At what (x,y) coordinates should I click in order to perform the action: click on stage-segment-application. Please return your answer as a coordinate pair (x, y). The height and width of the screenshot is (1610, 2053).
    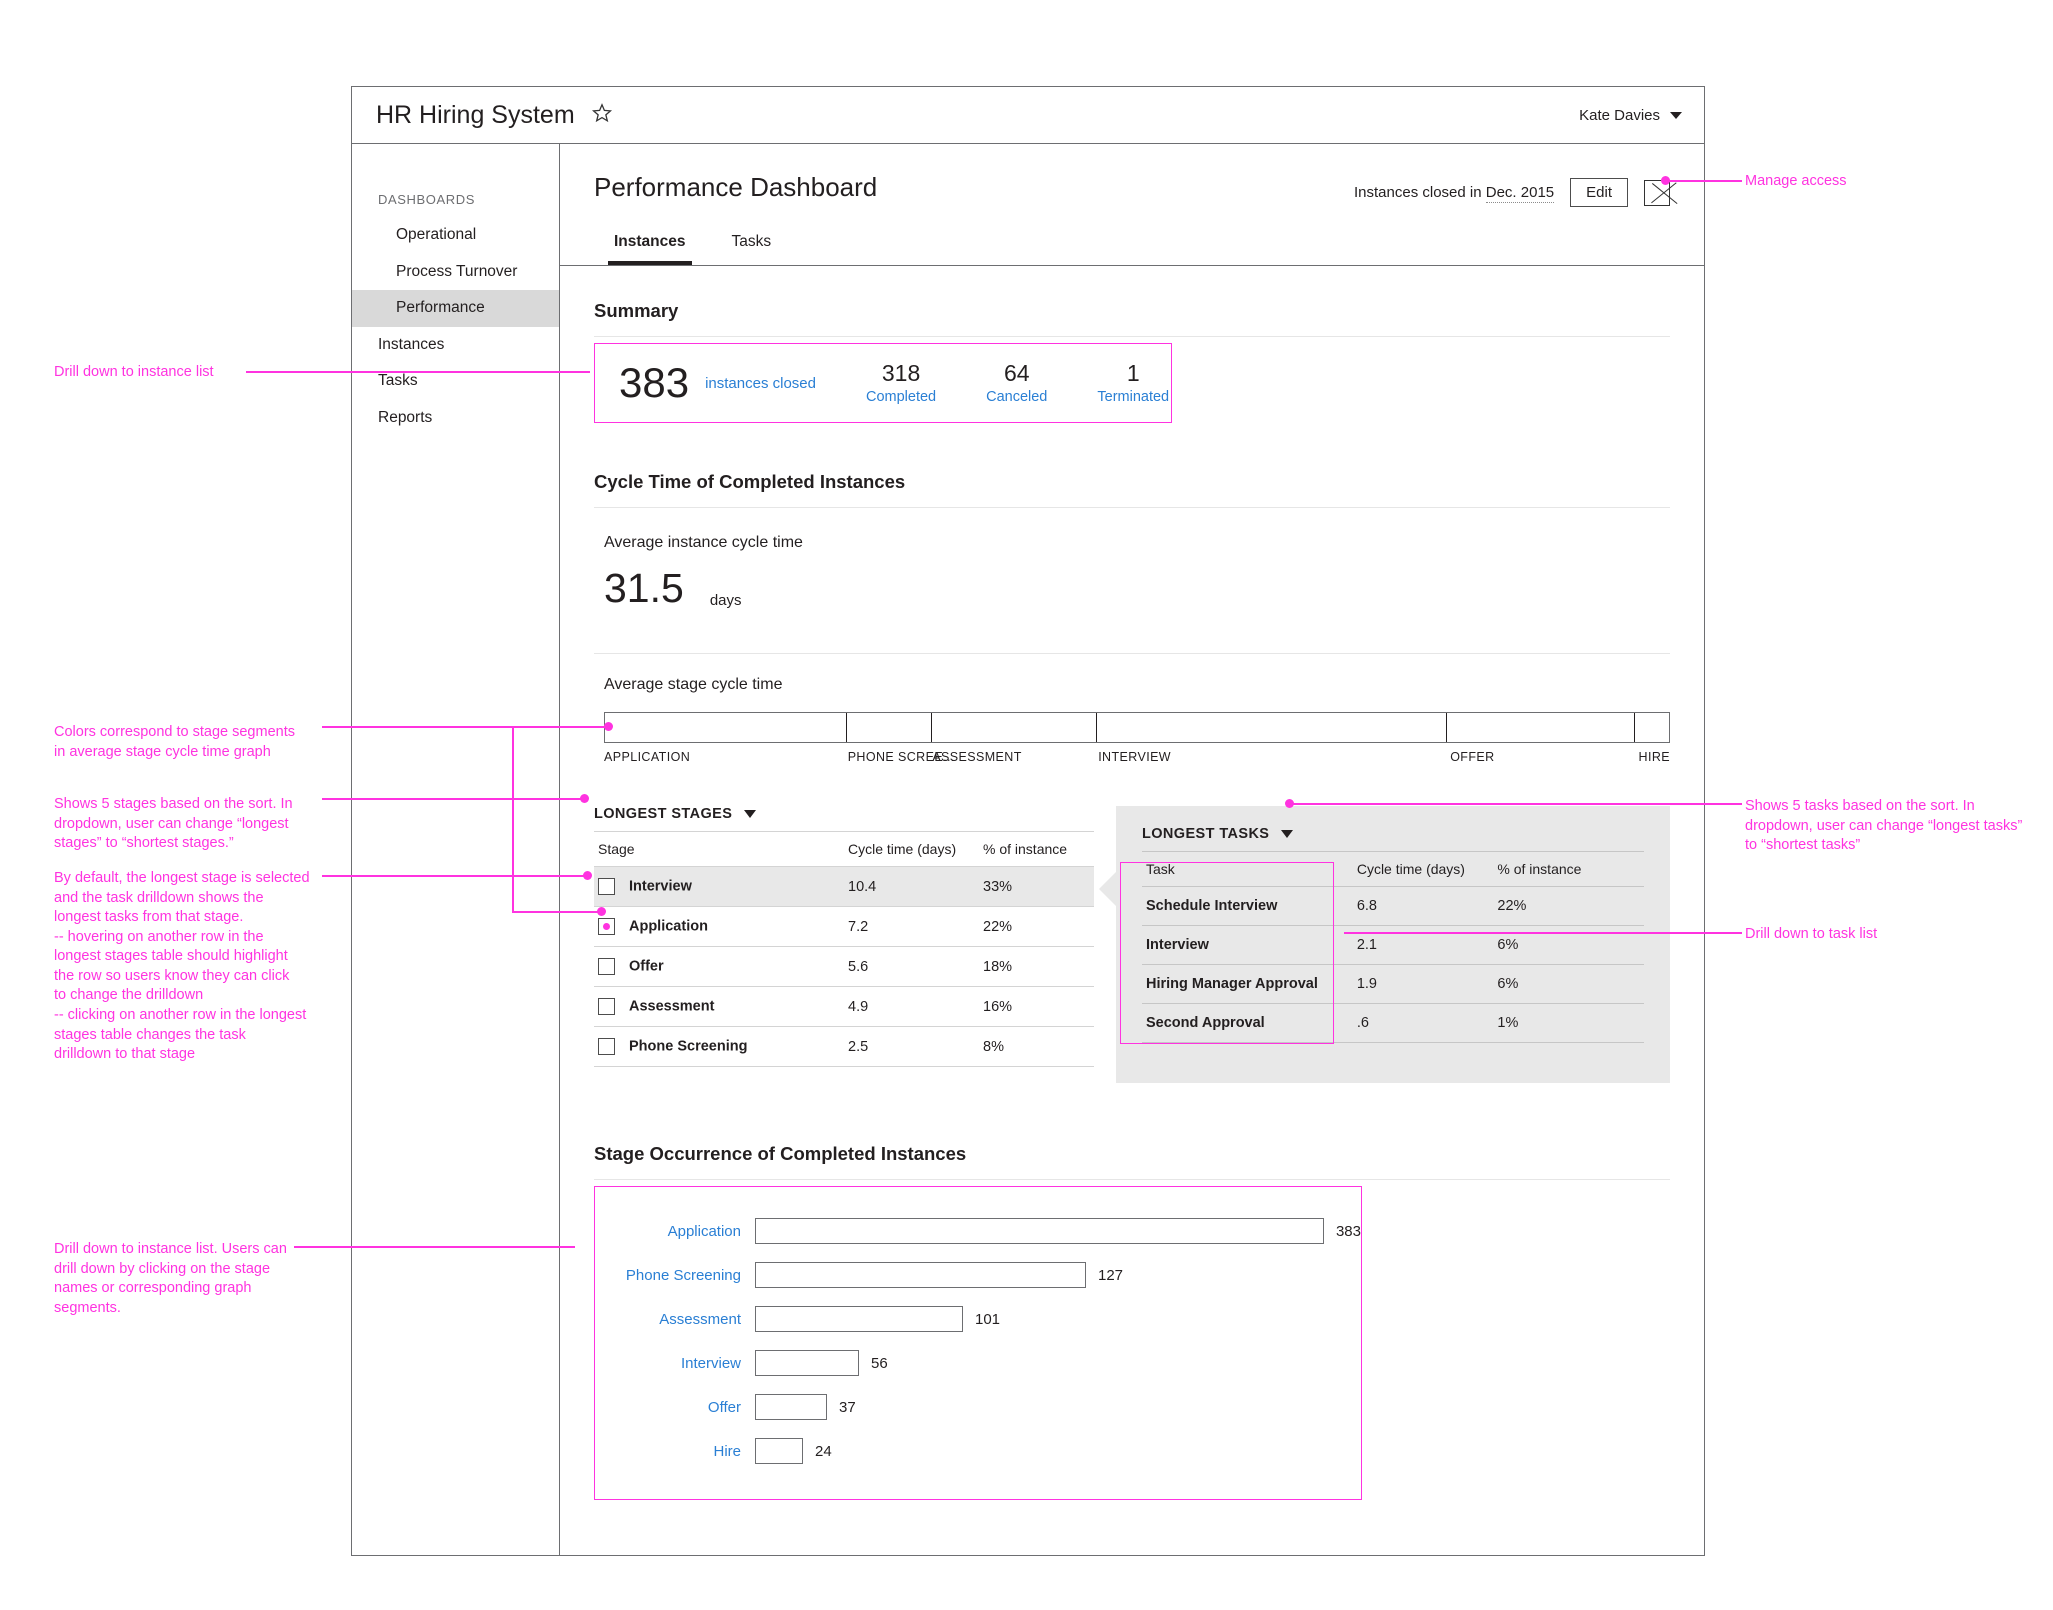
    Looking at the image, I should click on (726, 727).